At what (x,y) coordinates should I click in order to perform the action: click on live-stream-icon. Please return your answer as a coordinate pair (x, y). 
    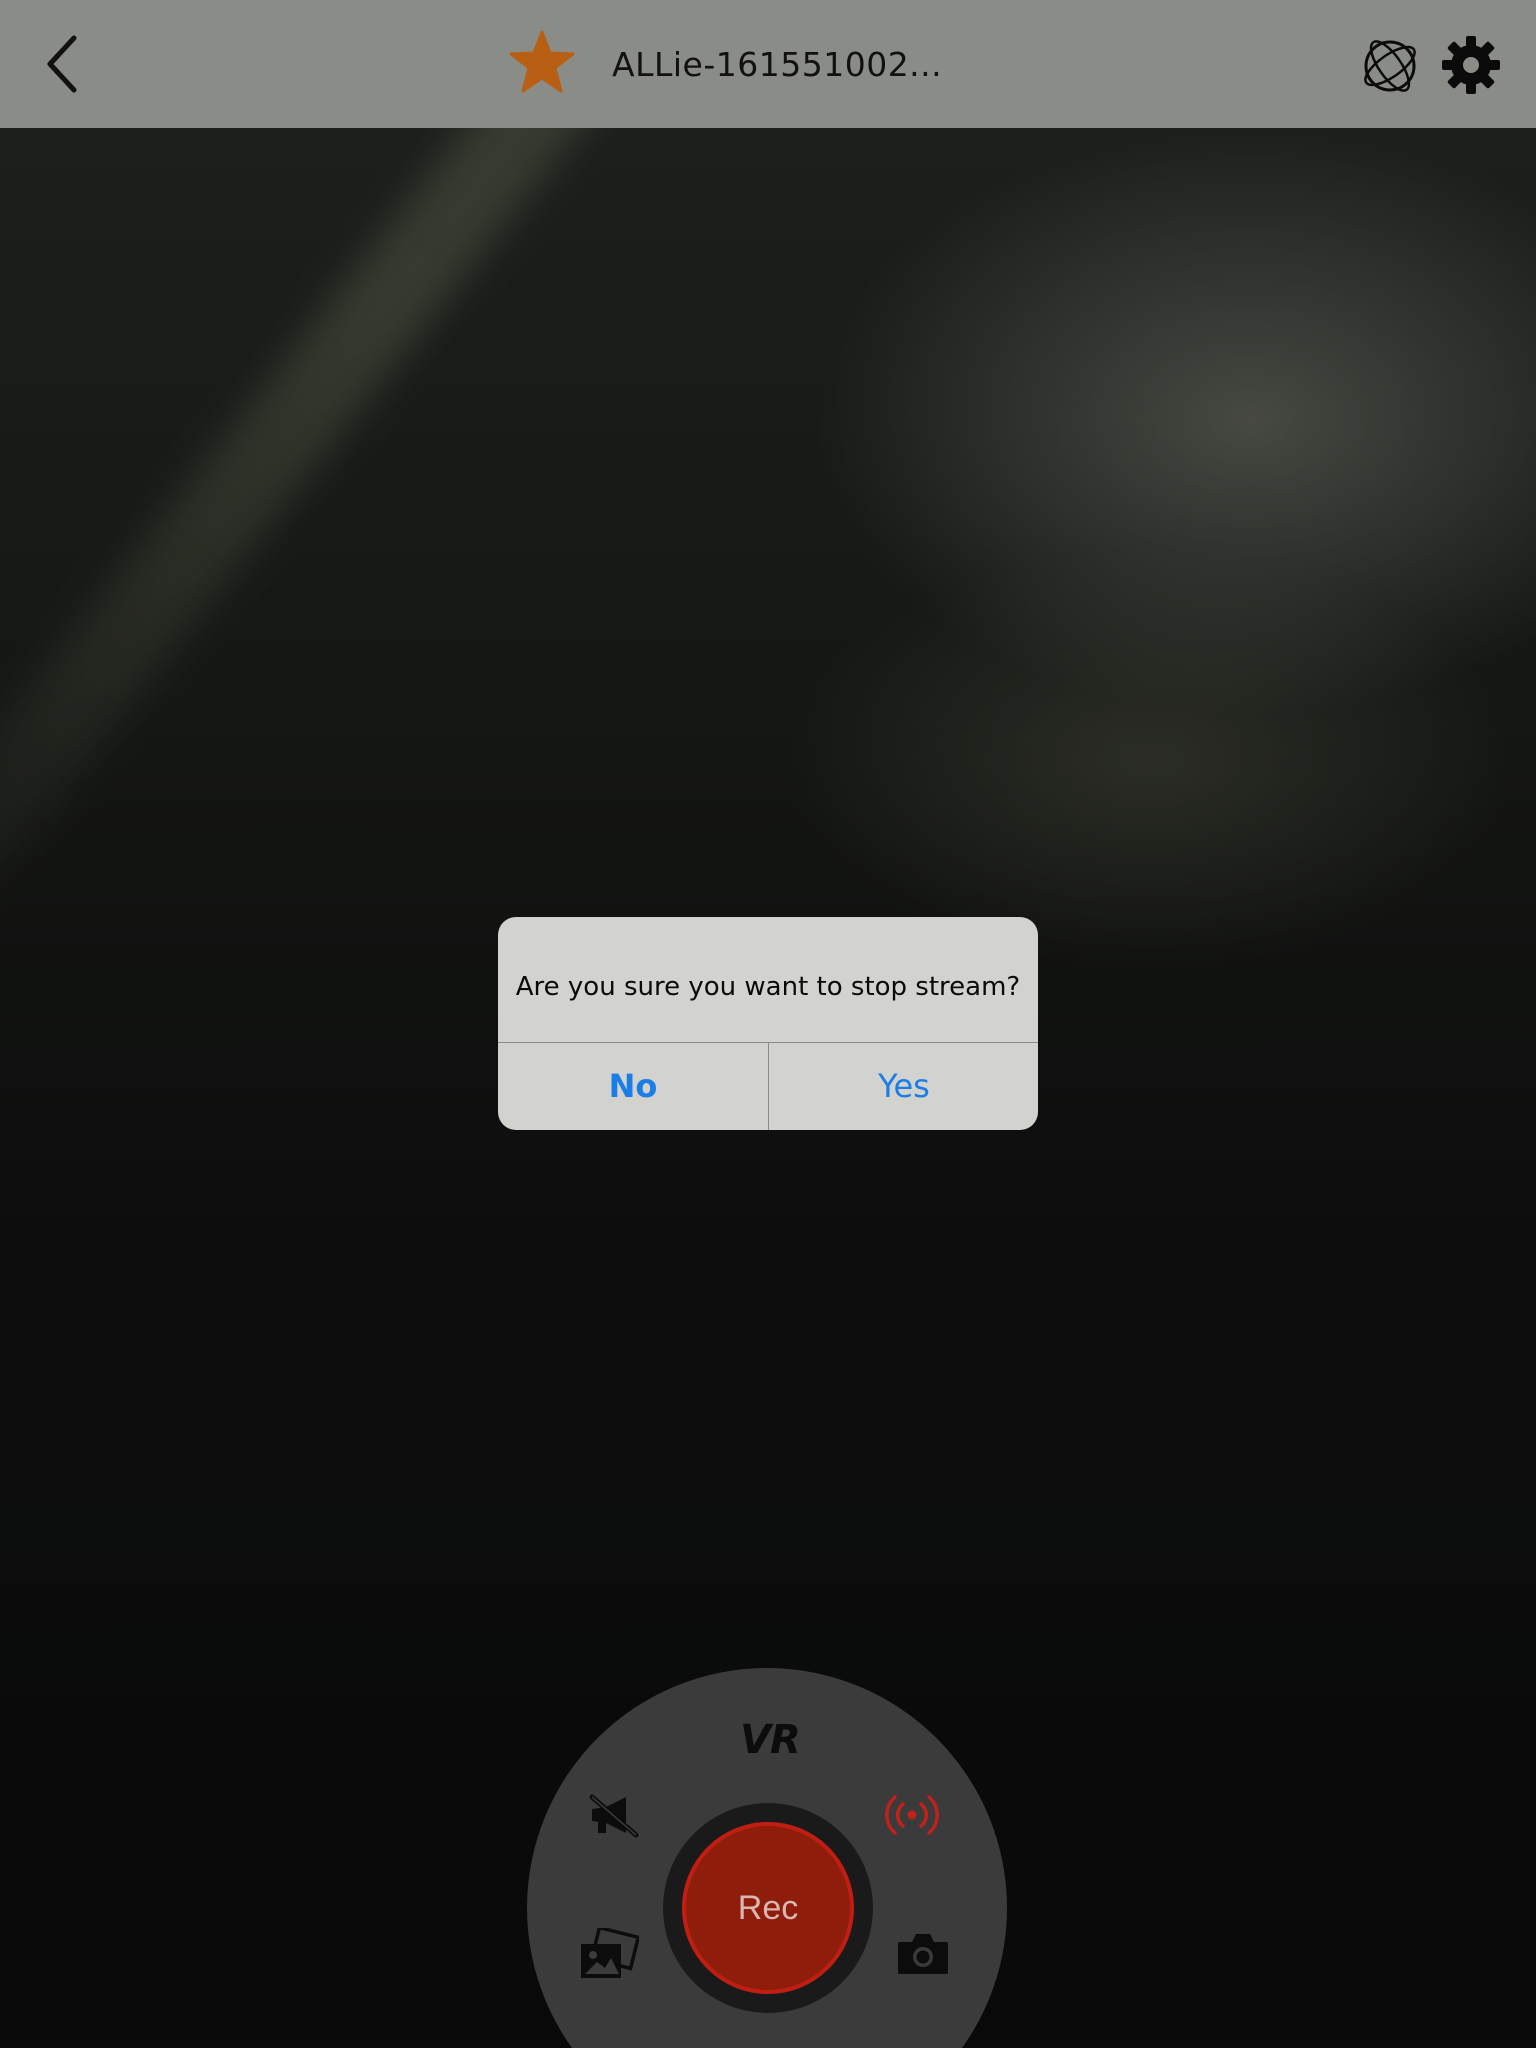
    Looking at the image, I should click on (912, 1815).